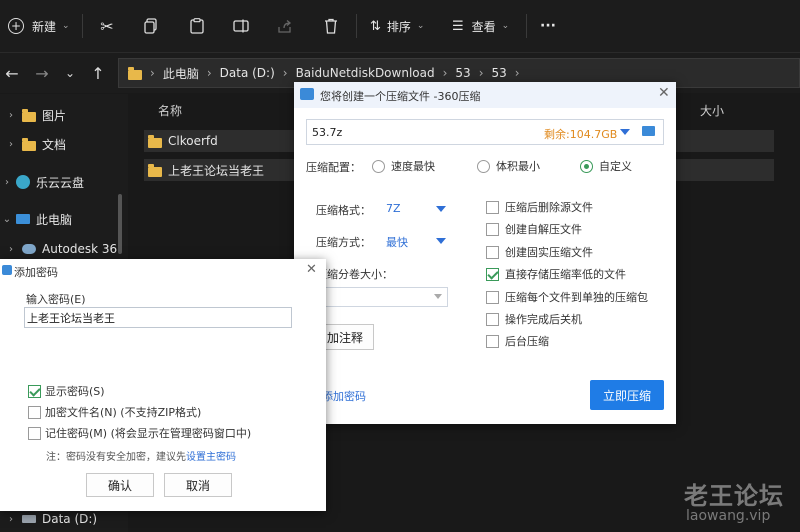 This screenshot has width=800, height=532. What do you see at coordinates (29, 249) in the screenshot?
I see `cloud-drive-icon` at bounding box center [29, 249].